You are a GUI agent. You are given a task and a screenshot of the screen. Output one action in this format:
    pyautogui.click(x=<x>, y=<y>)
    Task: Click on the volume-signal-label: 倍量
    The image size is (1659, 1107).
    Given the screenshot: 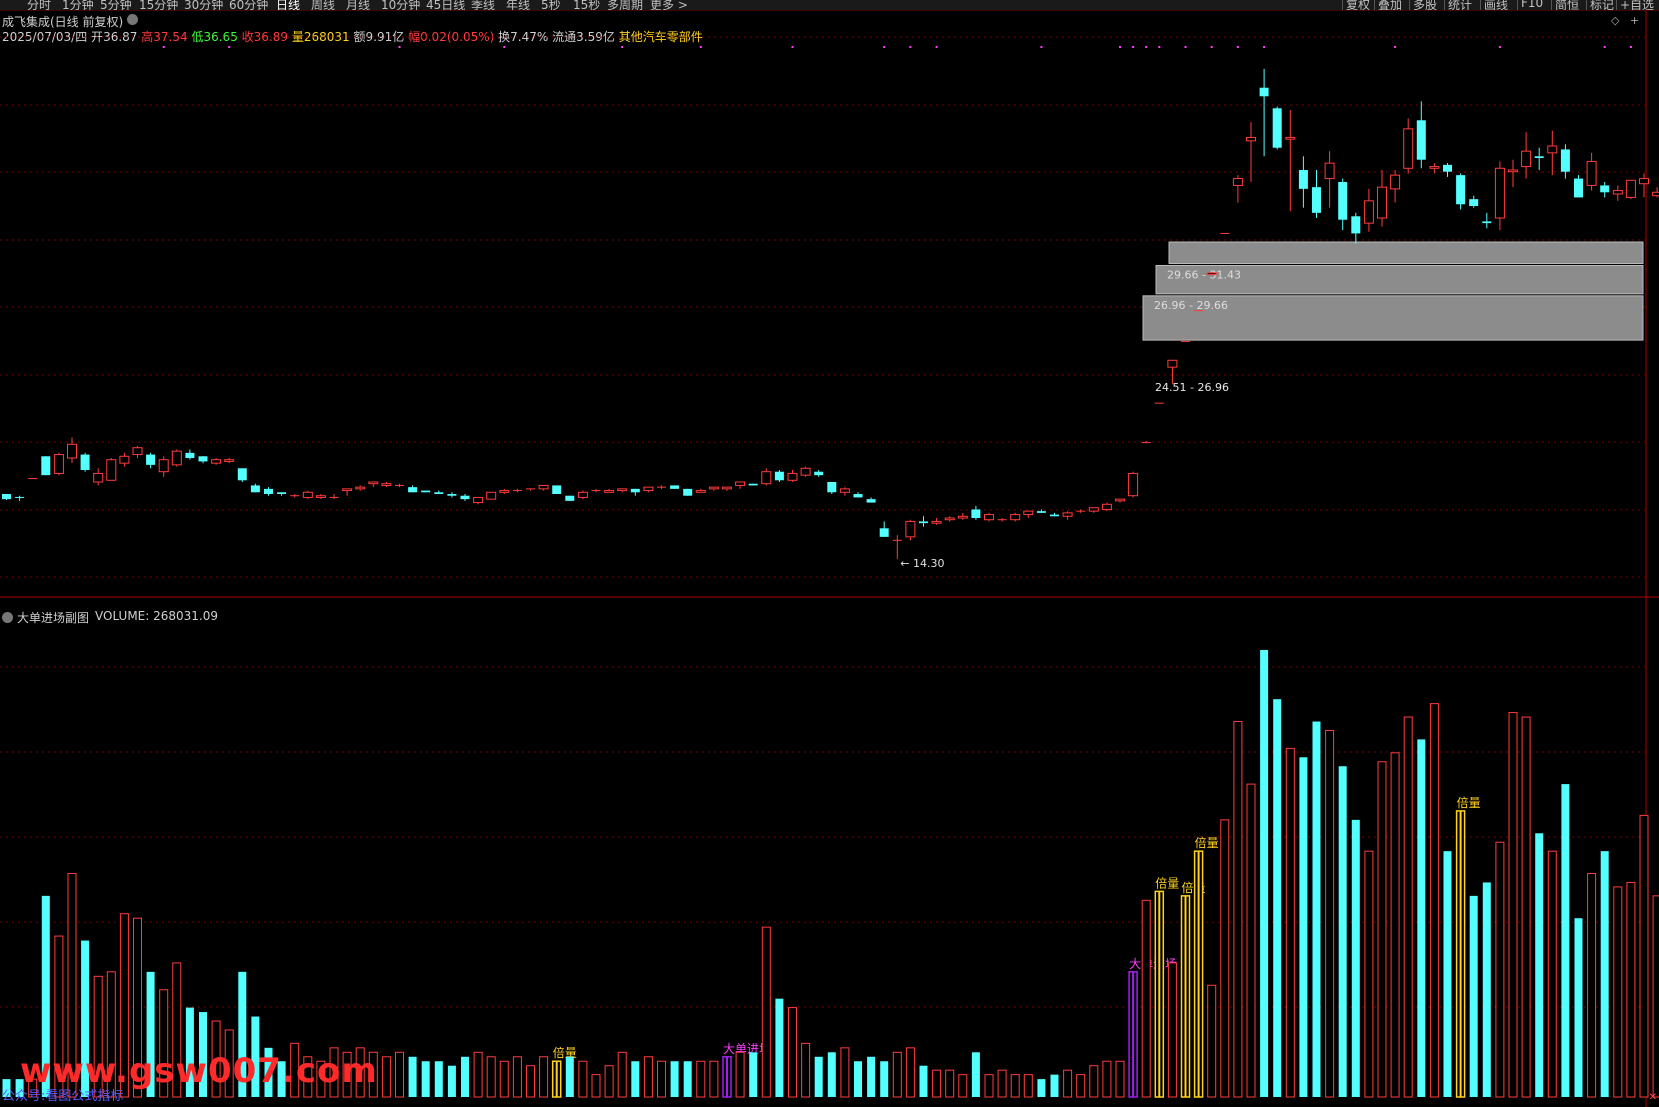 What is the action you would take?
    pyautogui.click(x=1469, y=802)
    